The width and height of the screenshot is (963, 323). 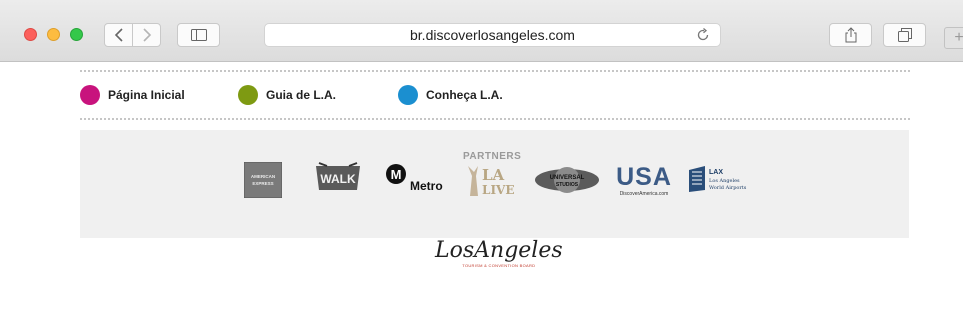 I want to click on nav-item-guide: Guia de L.A., so click(x=287, y=95).